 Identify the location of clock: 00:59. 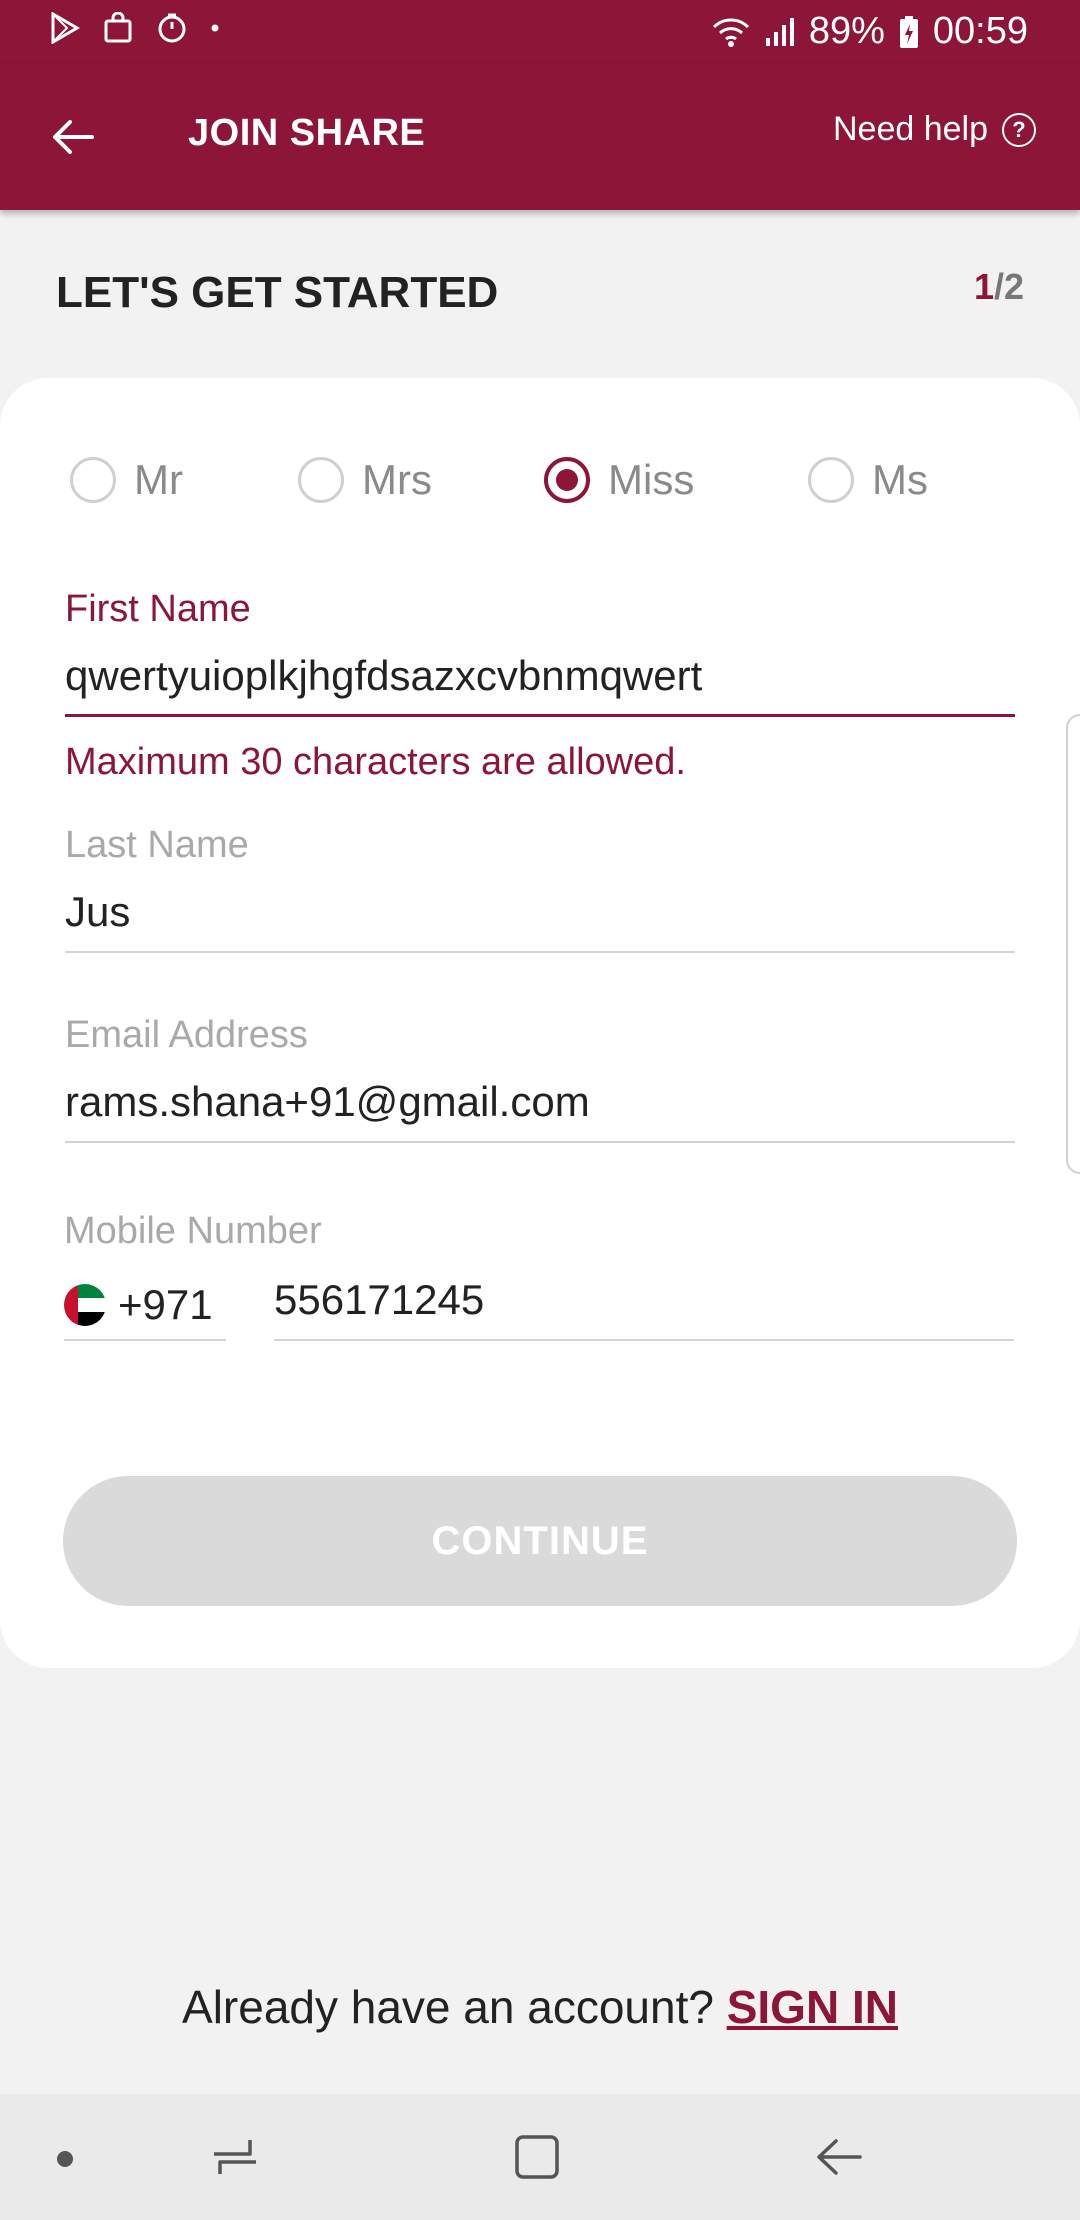
(980, 31).